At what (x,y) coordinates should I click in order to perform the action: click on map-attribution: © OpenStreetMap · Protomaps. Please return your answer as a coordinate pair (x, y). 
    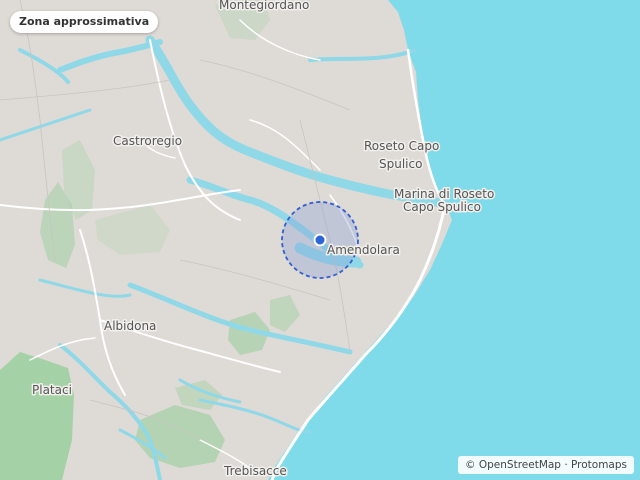
    Looking at the image, I should click on (546, 465).